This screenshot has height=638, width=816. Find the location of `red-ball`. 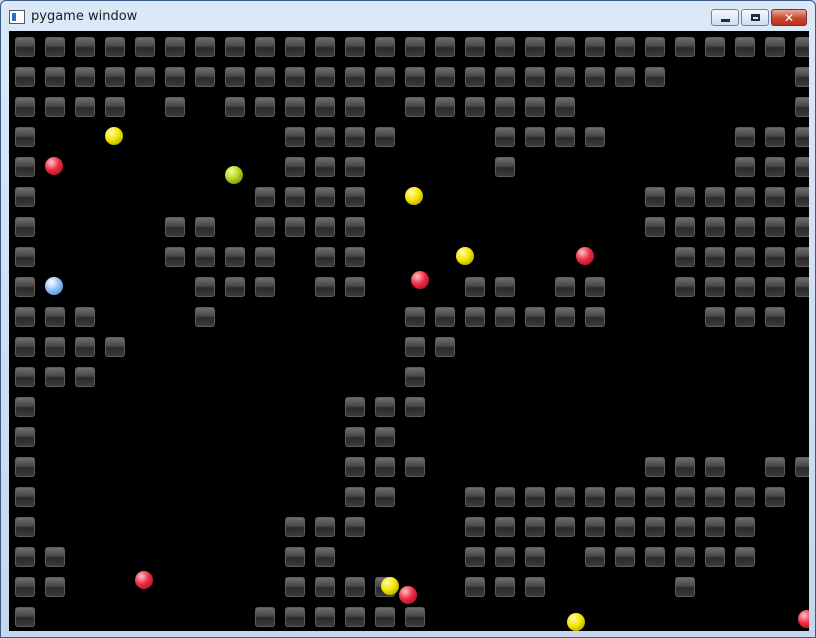

red-ball is located at coordinates (803, 619).